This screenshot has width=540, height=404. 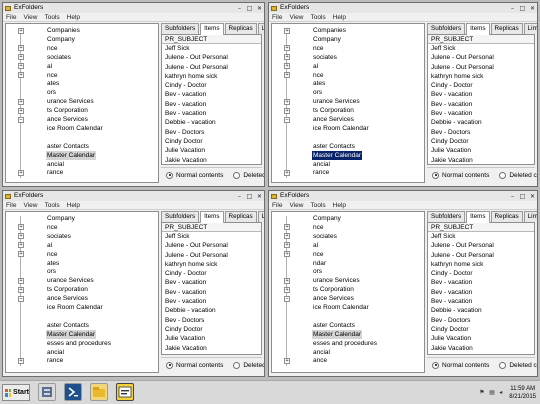 I want to click on start-button: Start, so click(x=16, y=392).